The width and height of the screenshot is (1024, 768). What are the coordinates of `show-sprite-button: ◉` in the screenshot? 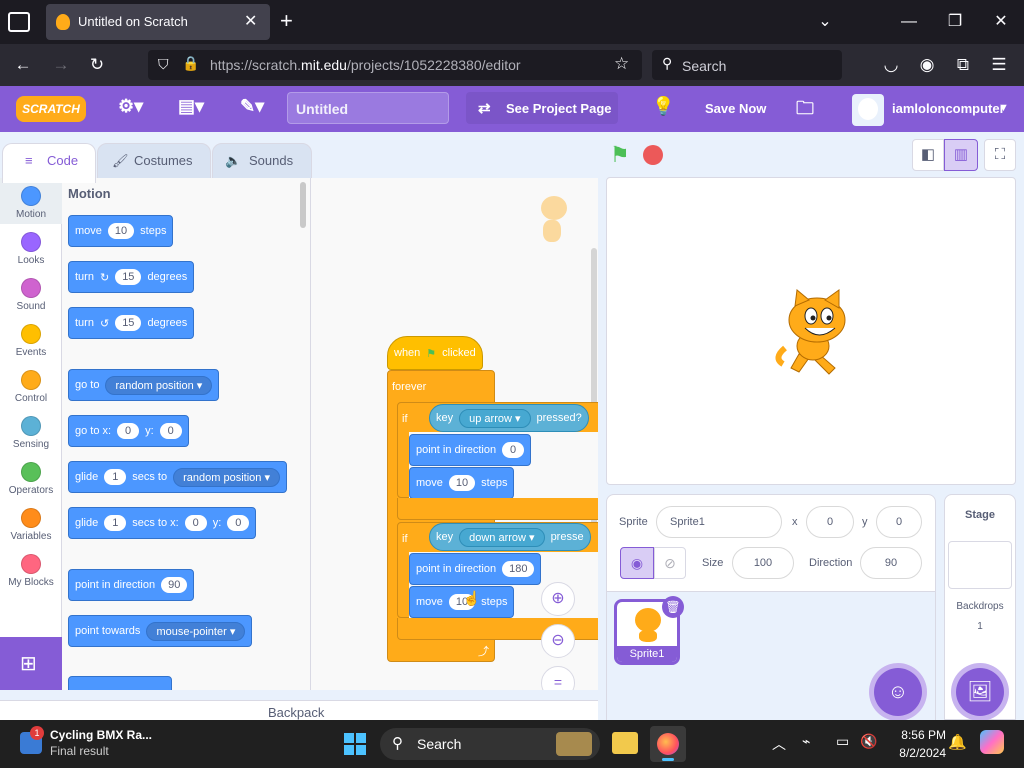 It's located at (637, 563).